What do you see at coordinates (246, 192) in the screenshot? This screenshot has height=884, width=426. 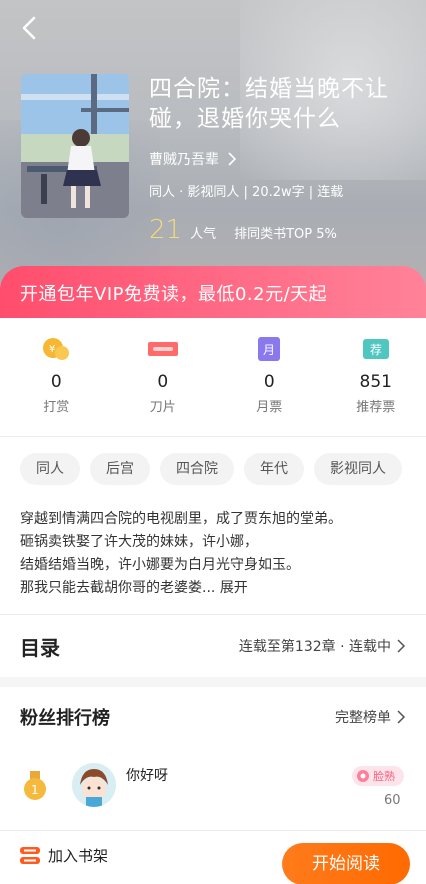 I see `book-meta: 同人 · 影视同人 | 20.2w字 | 连载` at bounding box center [246, 192].